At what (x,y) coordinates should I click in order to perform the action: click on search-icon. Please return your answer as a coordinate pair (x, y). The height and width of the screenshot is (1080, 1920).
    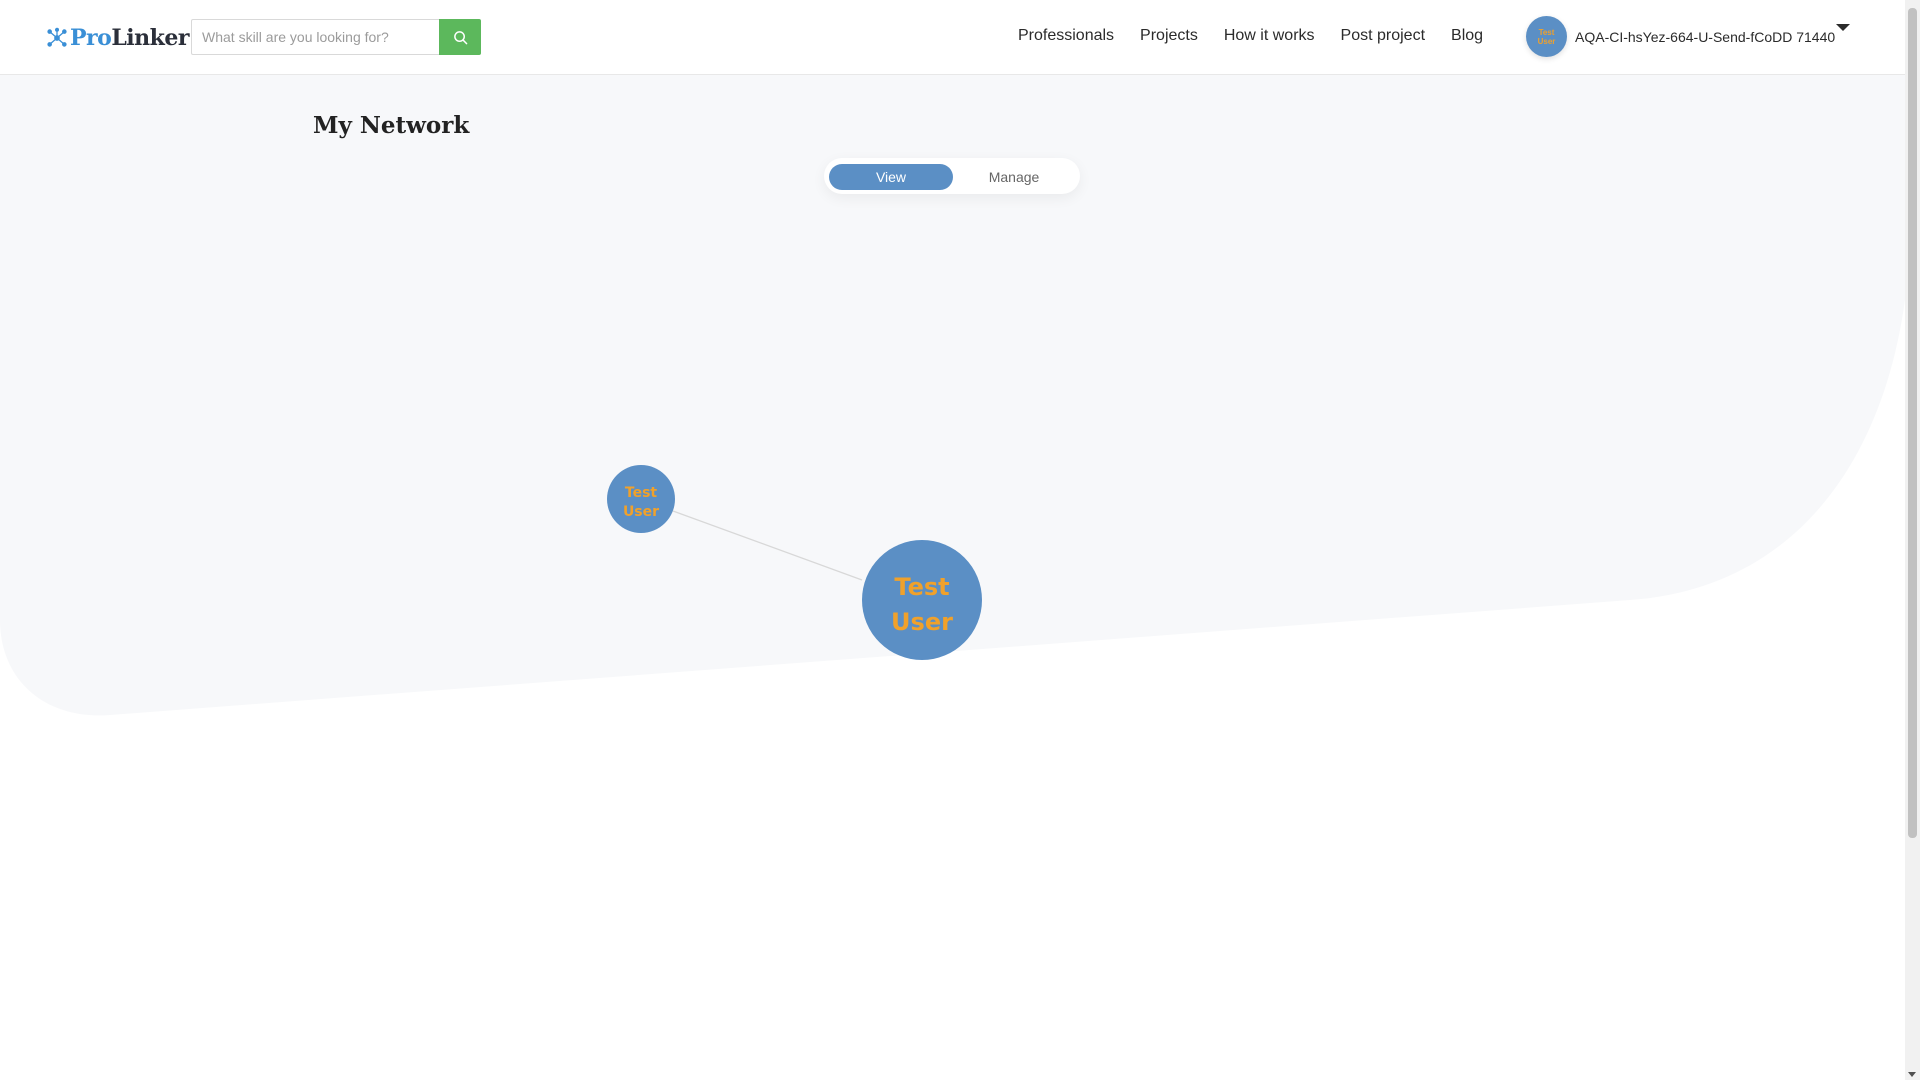
    Looking at the image, I should click on (460, 37).